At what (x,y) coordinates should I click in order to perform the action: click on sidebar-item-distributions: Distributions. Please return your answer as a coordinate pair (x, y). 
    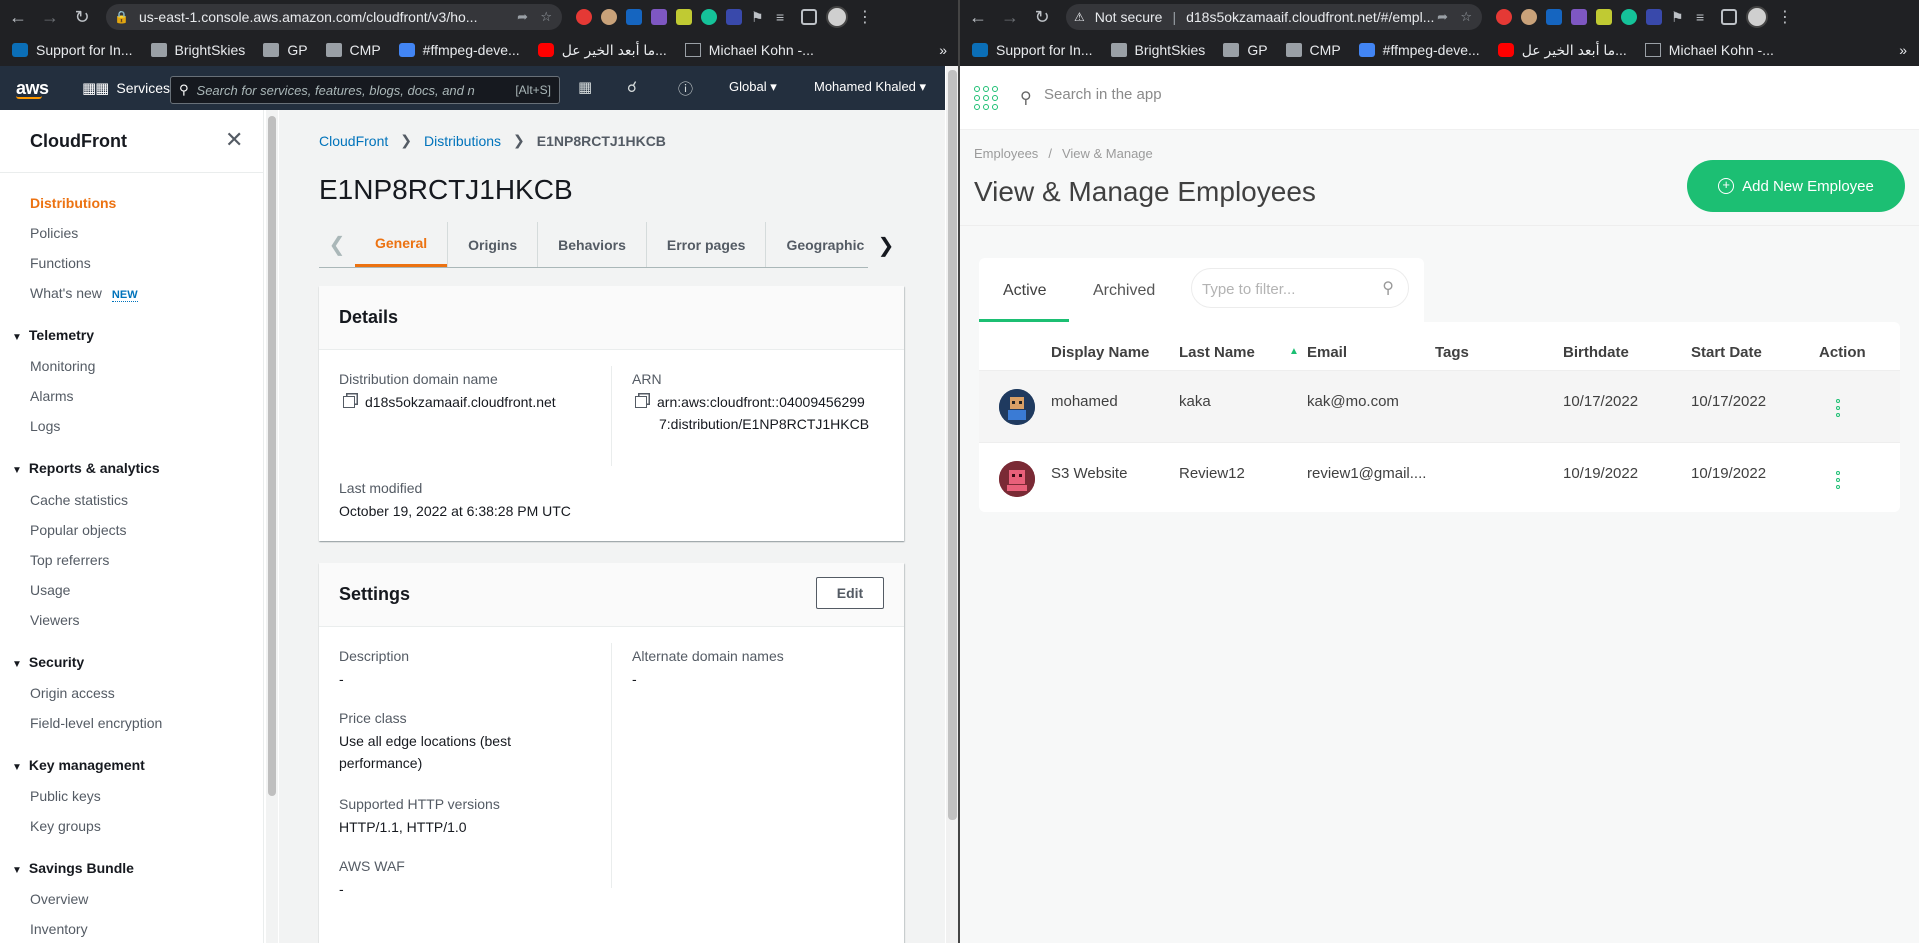
    Looking at the image, I should click on (73, 203).